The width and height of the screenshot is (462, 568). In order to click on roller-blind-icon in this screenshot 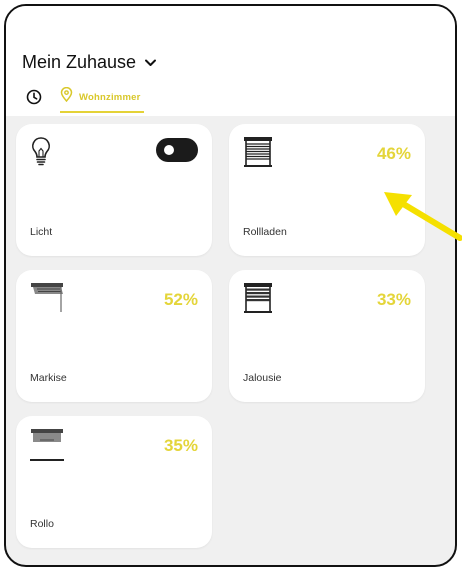, I will do `click(47, 447)`.